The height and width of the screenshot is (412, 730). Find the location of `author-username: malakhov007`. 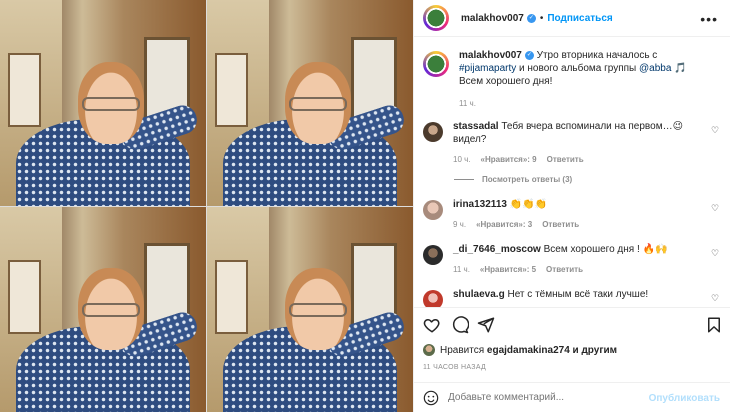

author-username: malakhov007 is located at coordinates (492, 18).